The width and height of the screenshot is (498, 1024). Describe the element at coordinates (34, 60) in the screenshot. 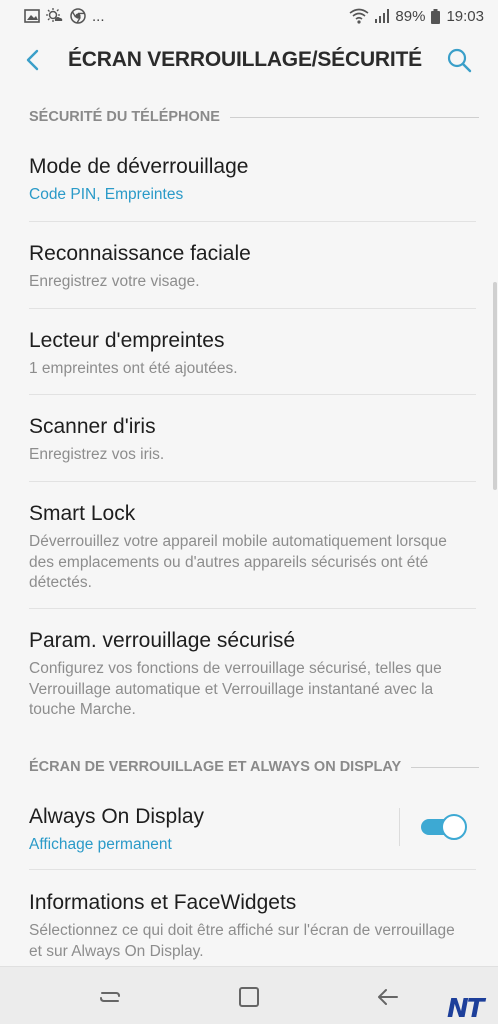

I see `back-arrow-icon` at that location.